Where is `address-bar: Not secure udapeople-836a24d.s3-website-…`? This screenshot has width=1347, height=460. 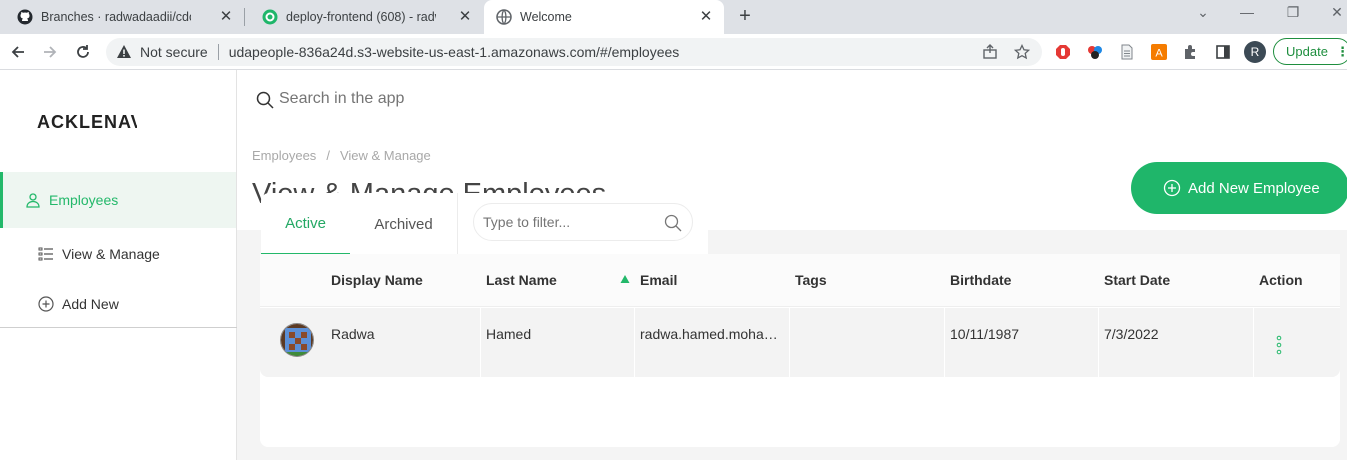
address-bar: Not secure udapeople-836a24d.s3-website-… is located at coordinates (574, 52).